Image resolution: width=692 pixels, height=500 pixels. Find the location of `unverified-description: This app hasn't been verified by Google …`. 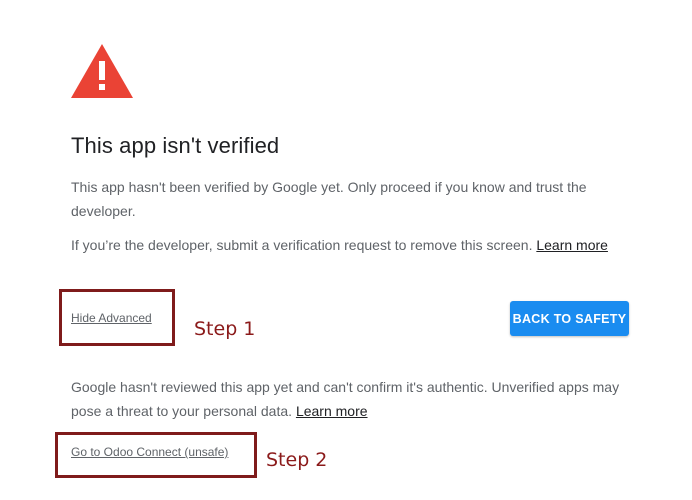

unverified-description: This app hasn't been verified by Google … is located at coordinates (329, 199).